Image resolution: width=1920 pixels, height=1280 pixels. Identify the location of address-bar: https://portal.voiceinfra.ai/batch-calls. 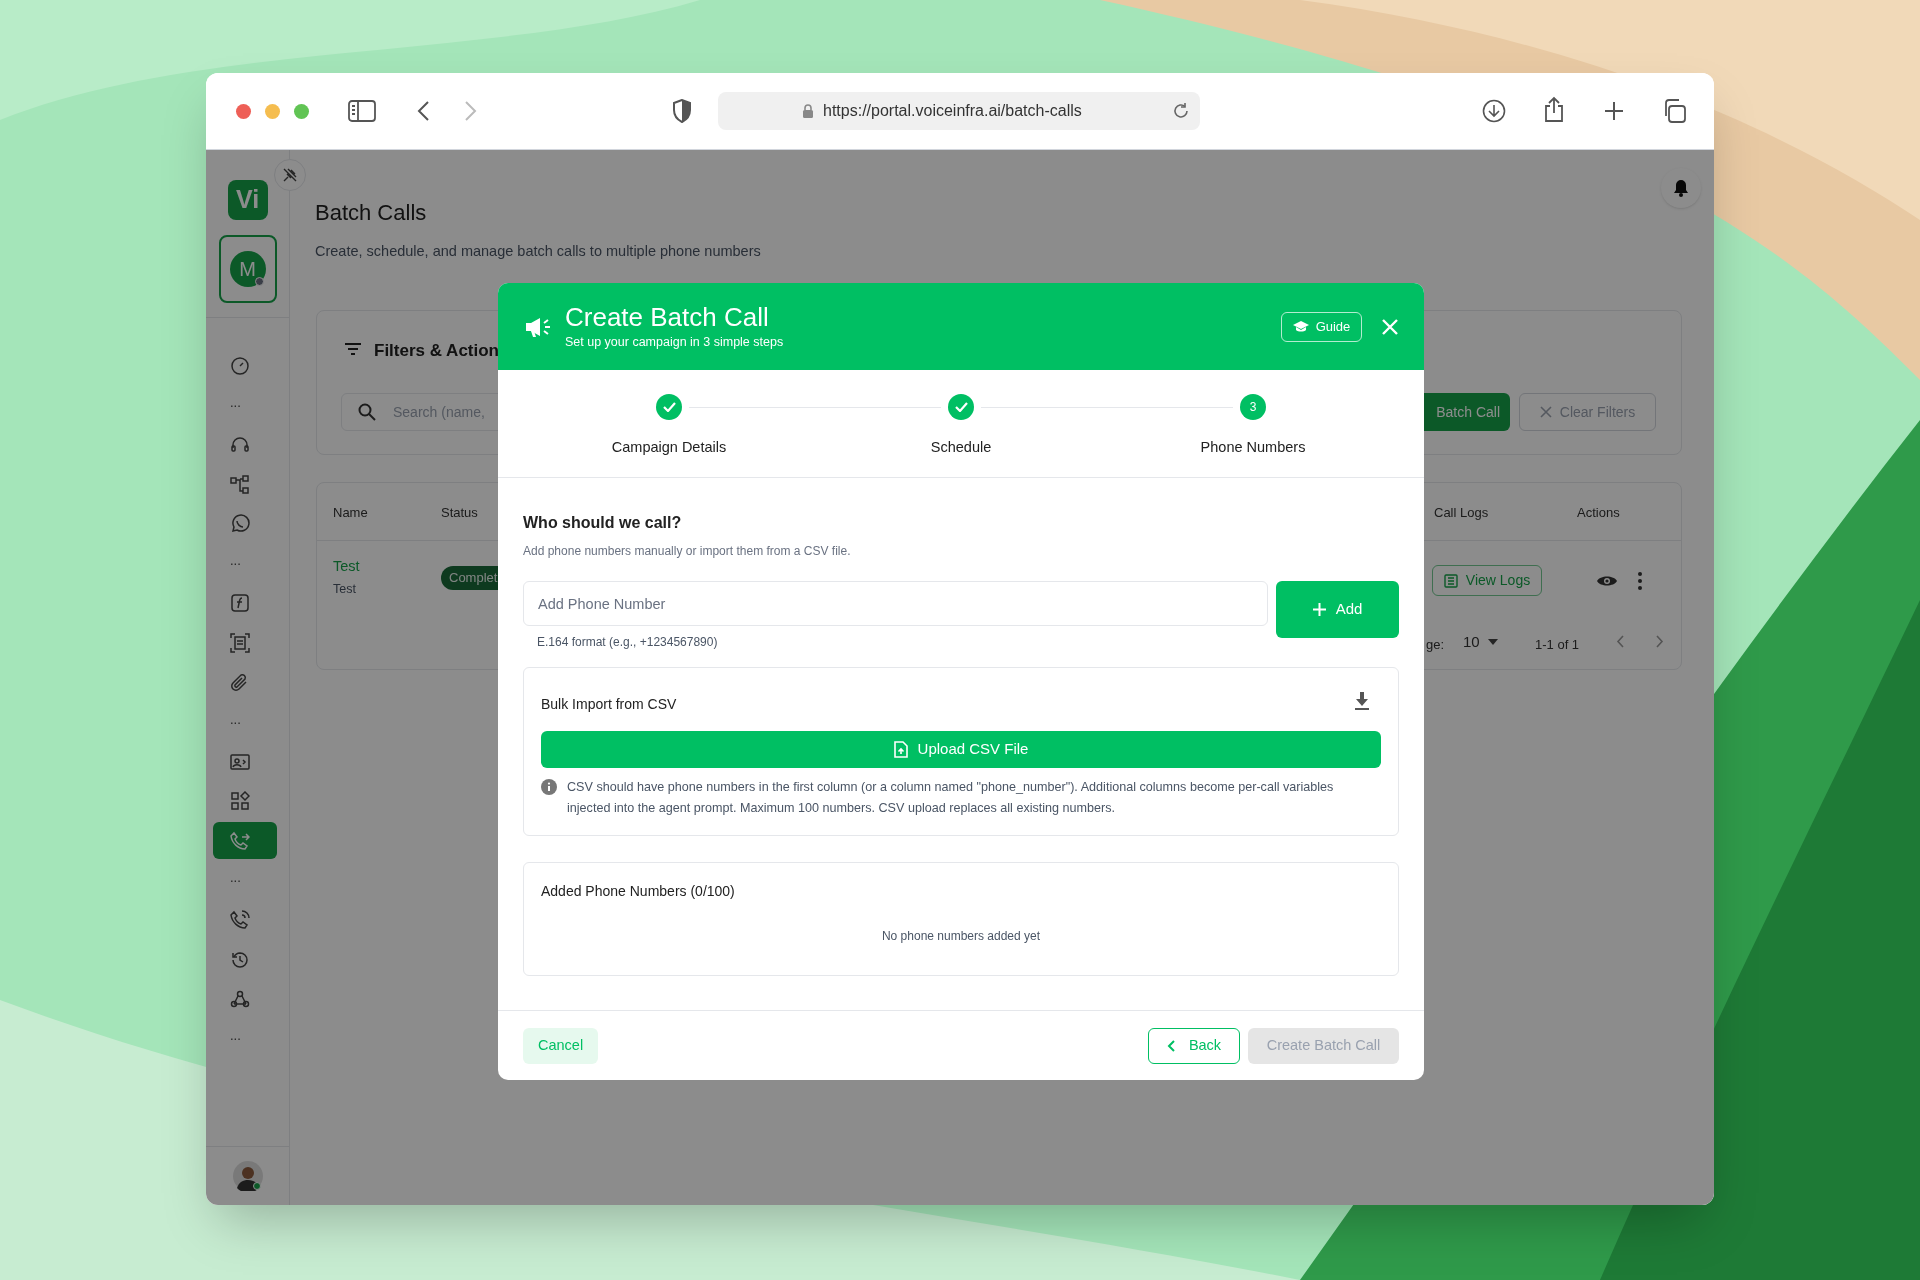
(959, 111).